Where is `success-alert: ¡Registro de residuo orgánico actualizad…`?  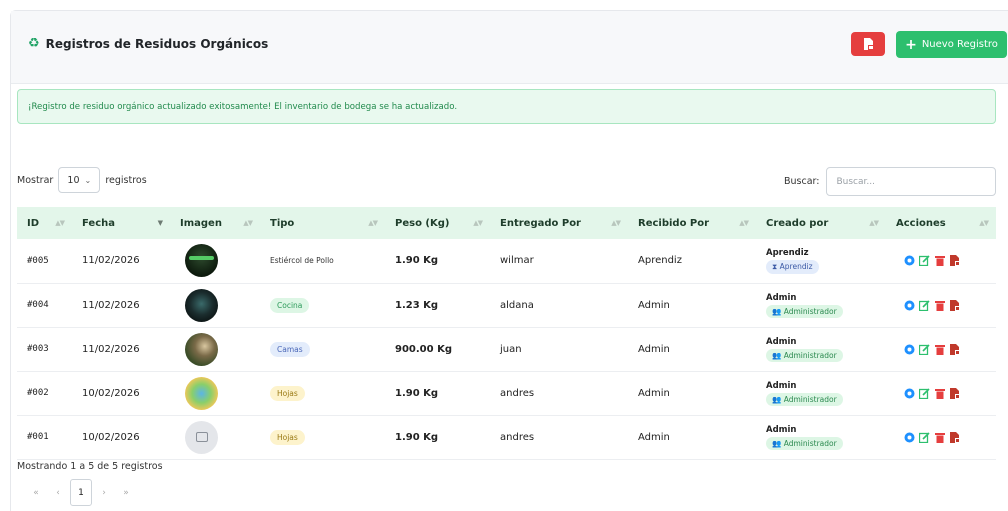
success-alert: ¡Registro de residuo orgánico actualizad… is located at coordinates (506, 106).